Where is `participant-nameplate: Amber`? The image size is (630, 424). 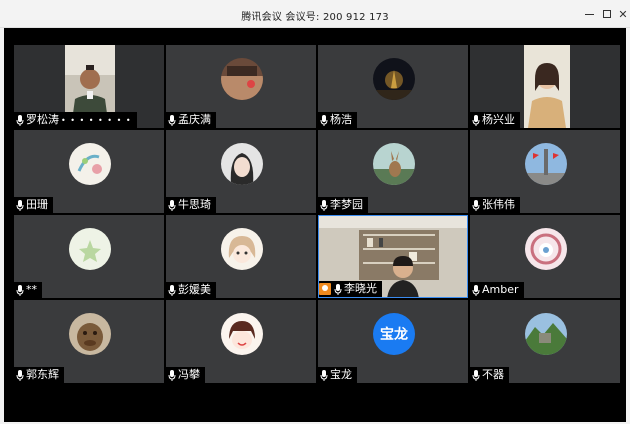
participant-nameplate: Amber is located at coordinates (497, 290).